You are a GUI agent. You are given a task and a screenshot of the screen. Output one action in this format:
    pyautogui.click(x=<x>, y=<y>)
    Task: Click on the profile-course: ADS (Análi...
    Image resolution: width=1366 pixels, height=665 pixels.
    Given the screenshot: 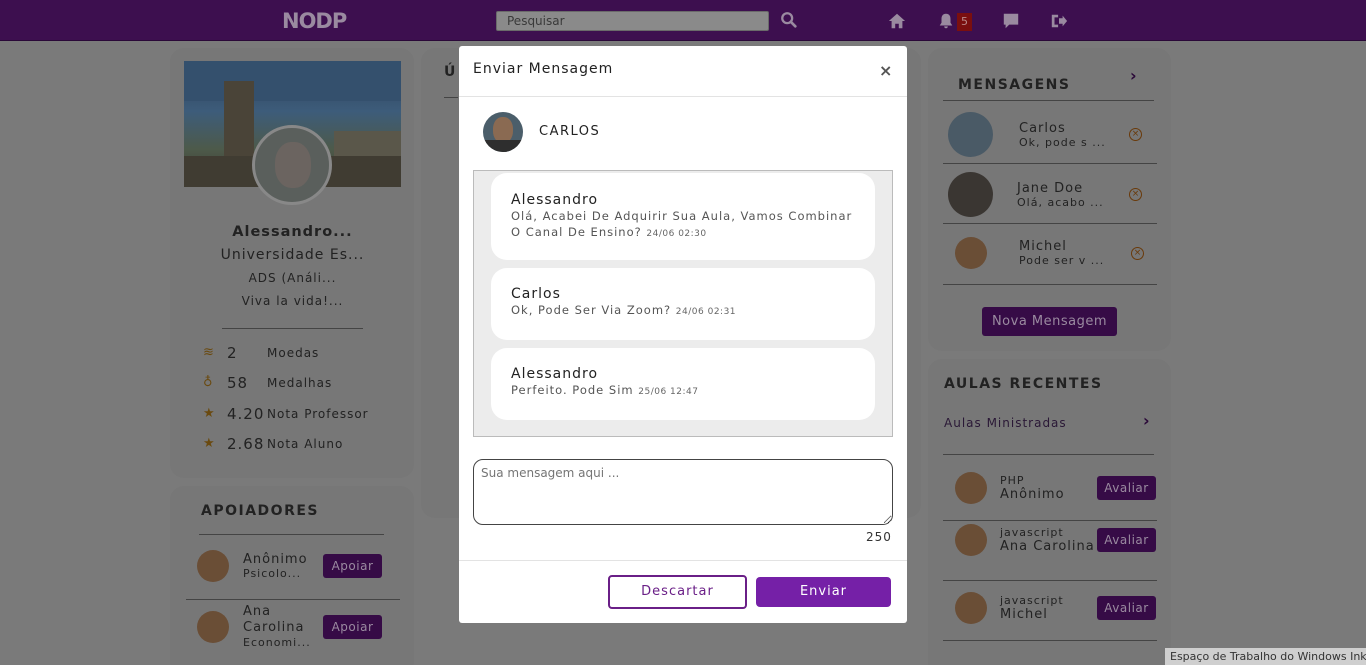 What is the action you would take?
    pyautogui.click(x=292, y=278)
    